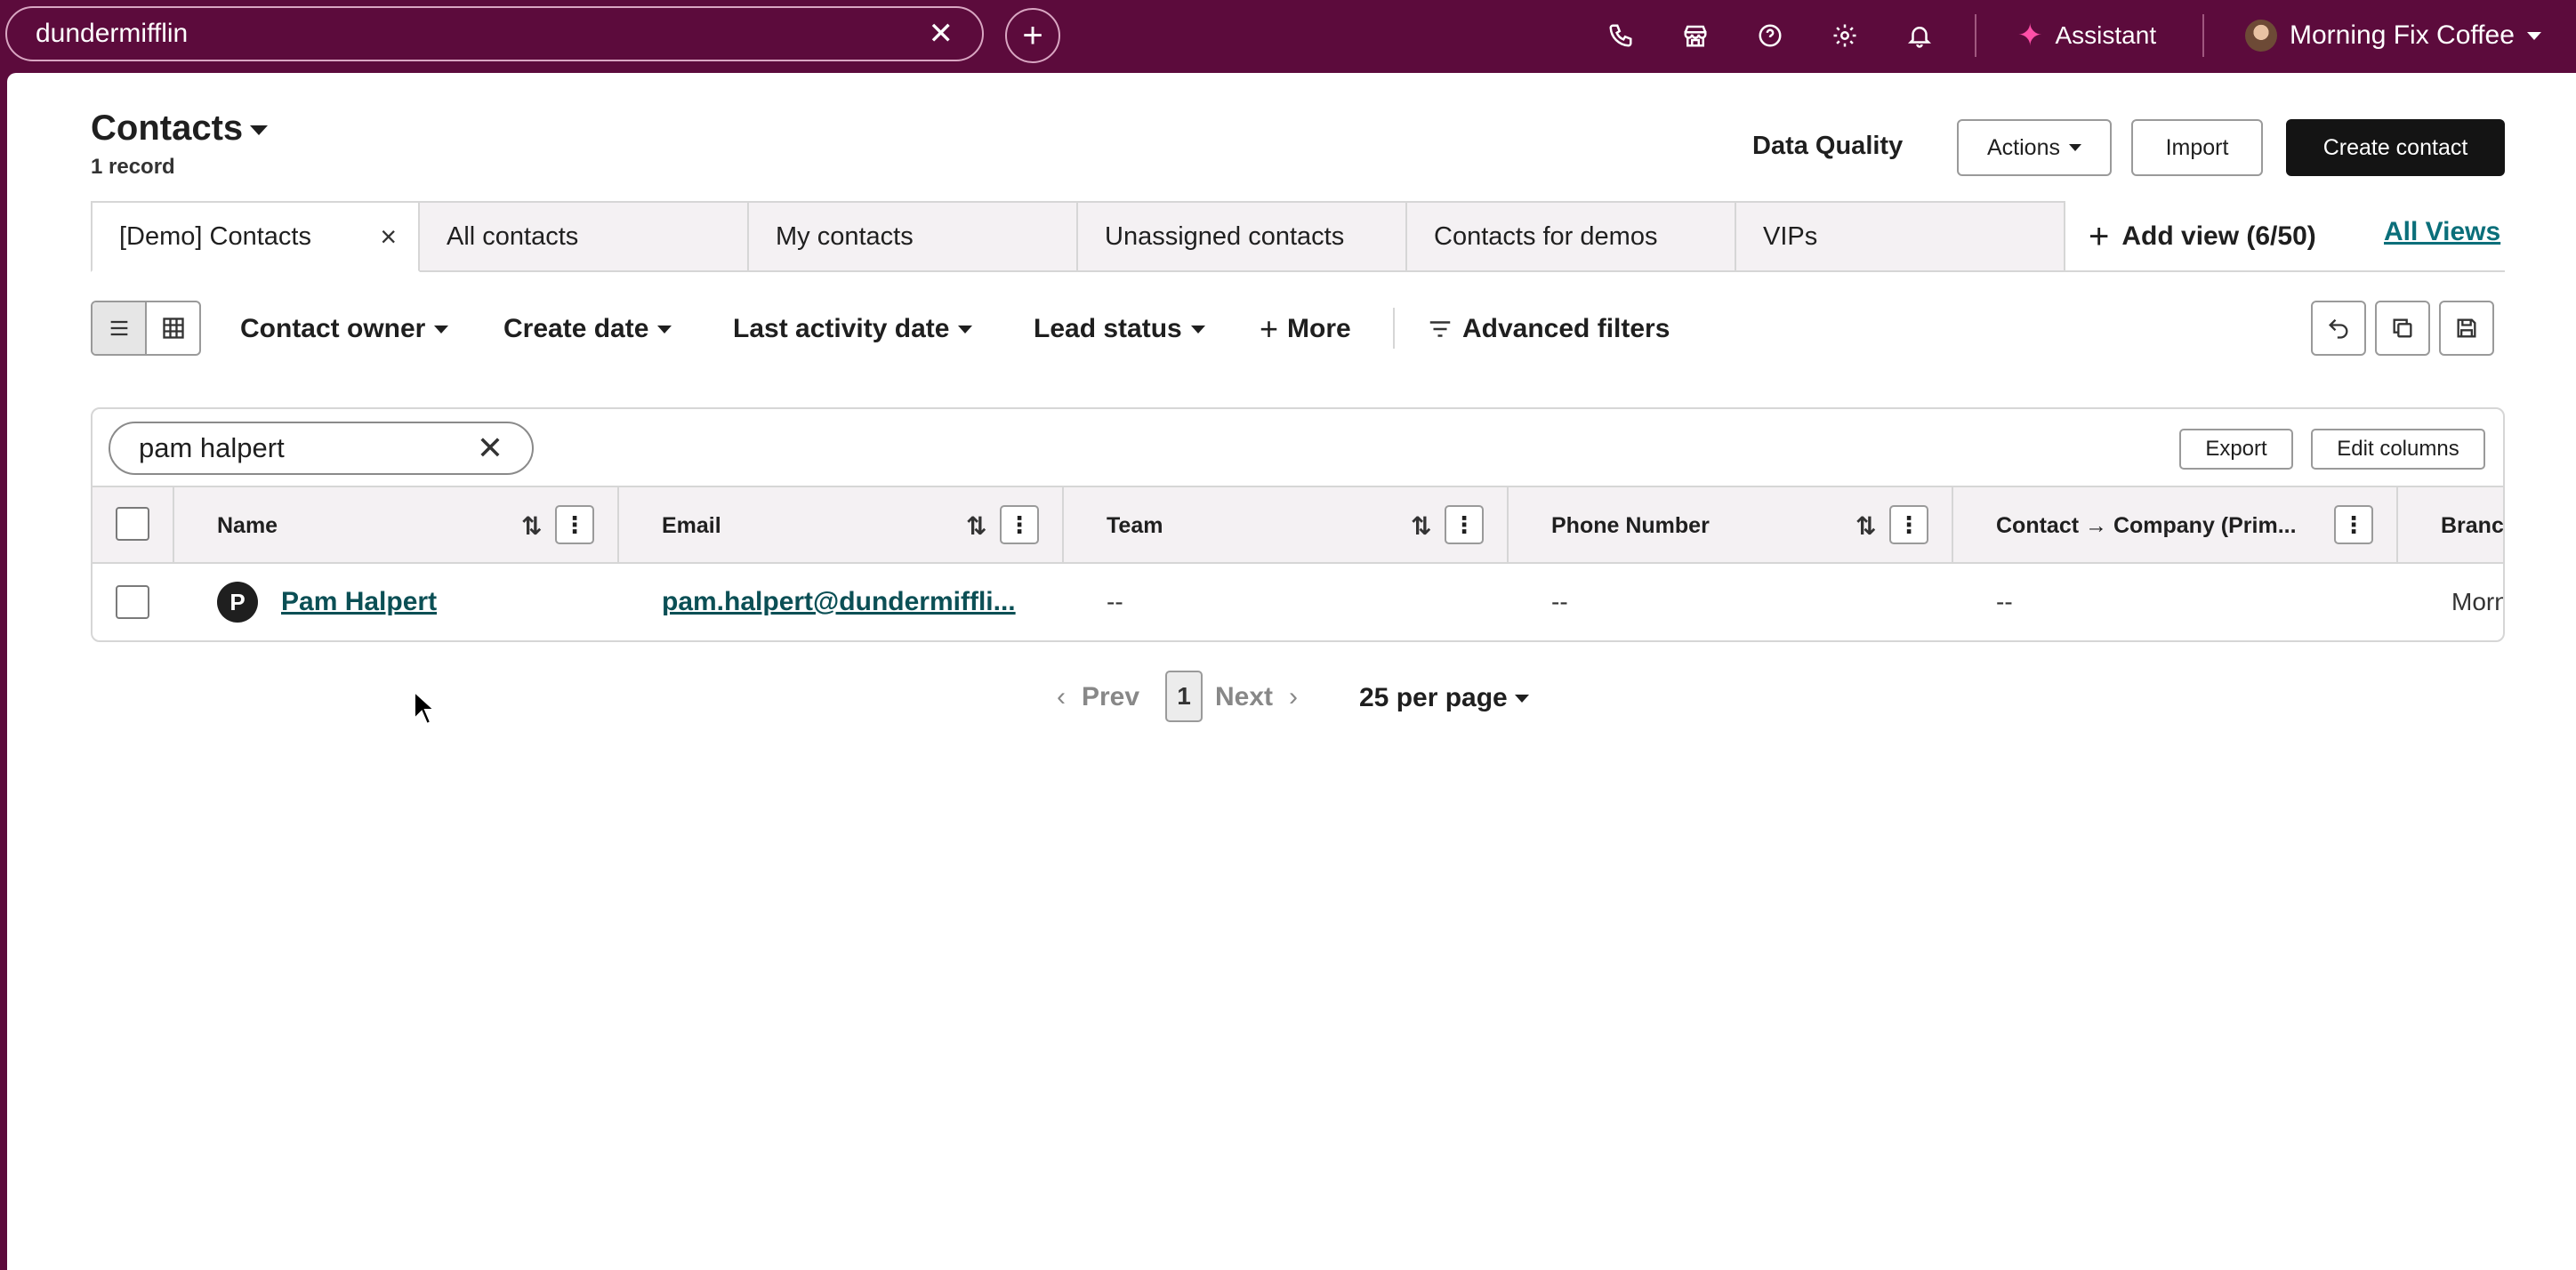 The width and height of the screenshot is (2576, 1270). I want to click on tab-my-contacts: My contacts, so click(913, 236).